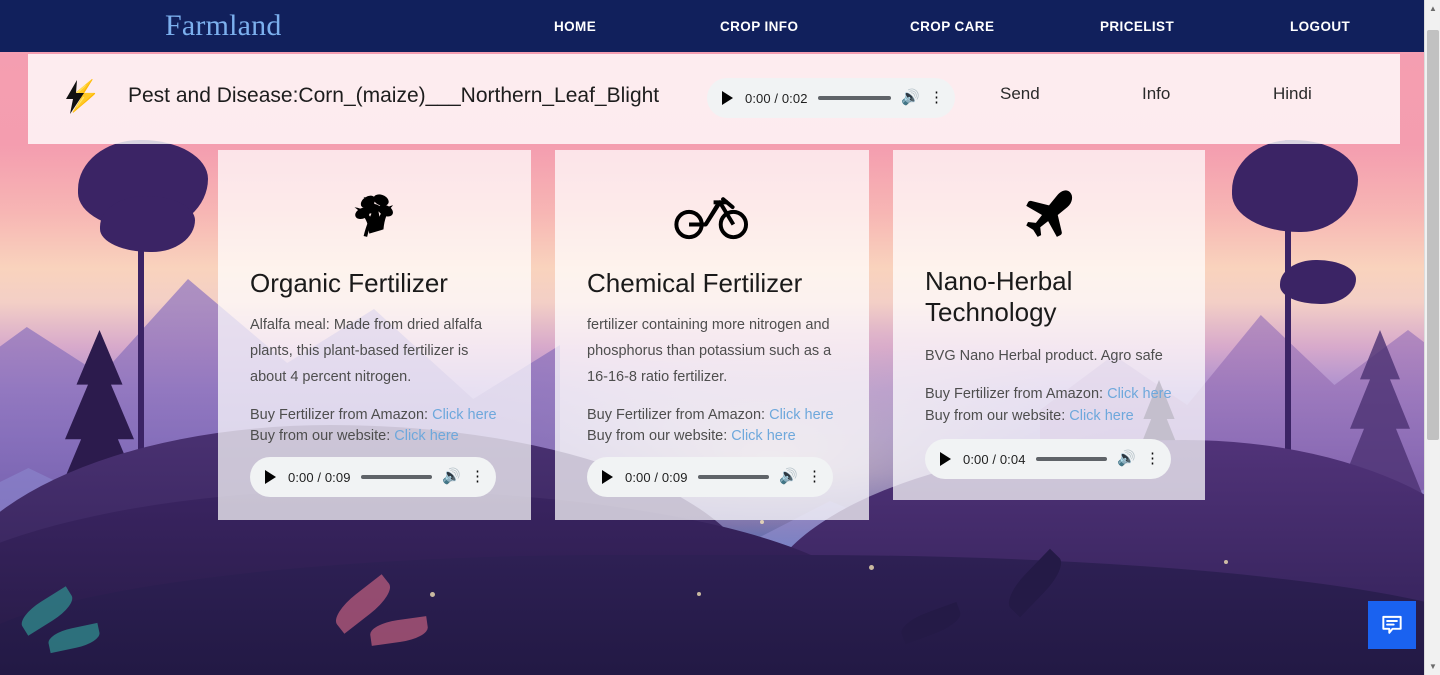 The width and height of the screenshot is (1440, 675). I want to click on audio-time-label: 0:00 / 0:04, so click(994, 459).